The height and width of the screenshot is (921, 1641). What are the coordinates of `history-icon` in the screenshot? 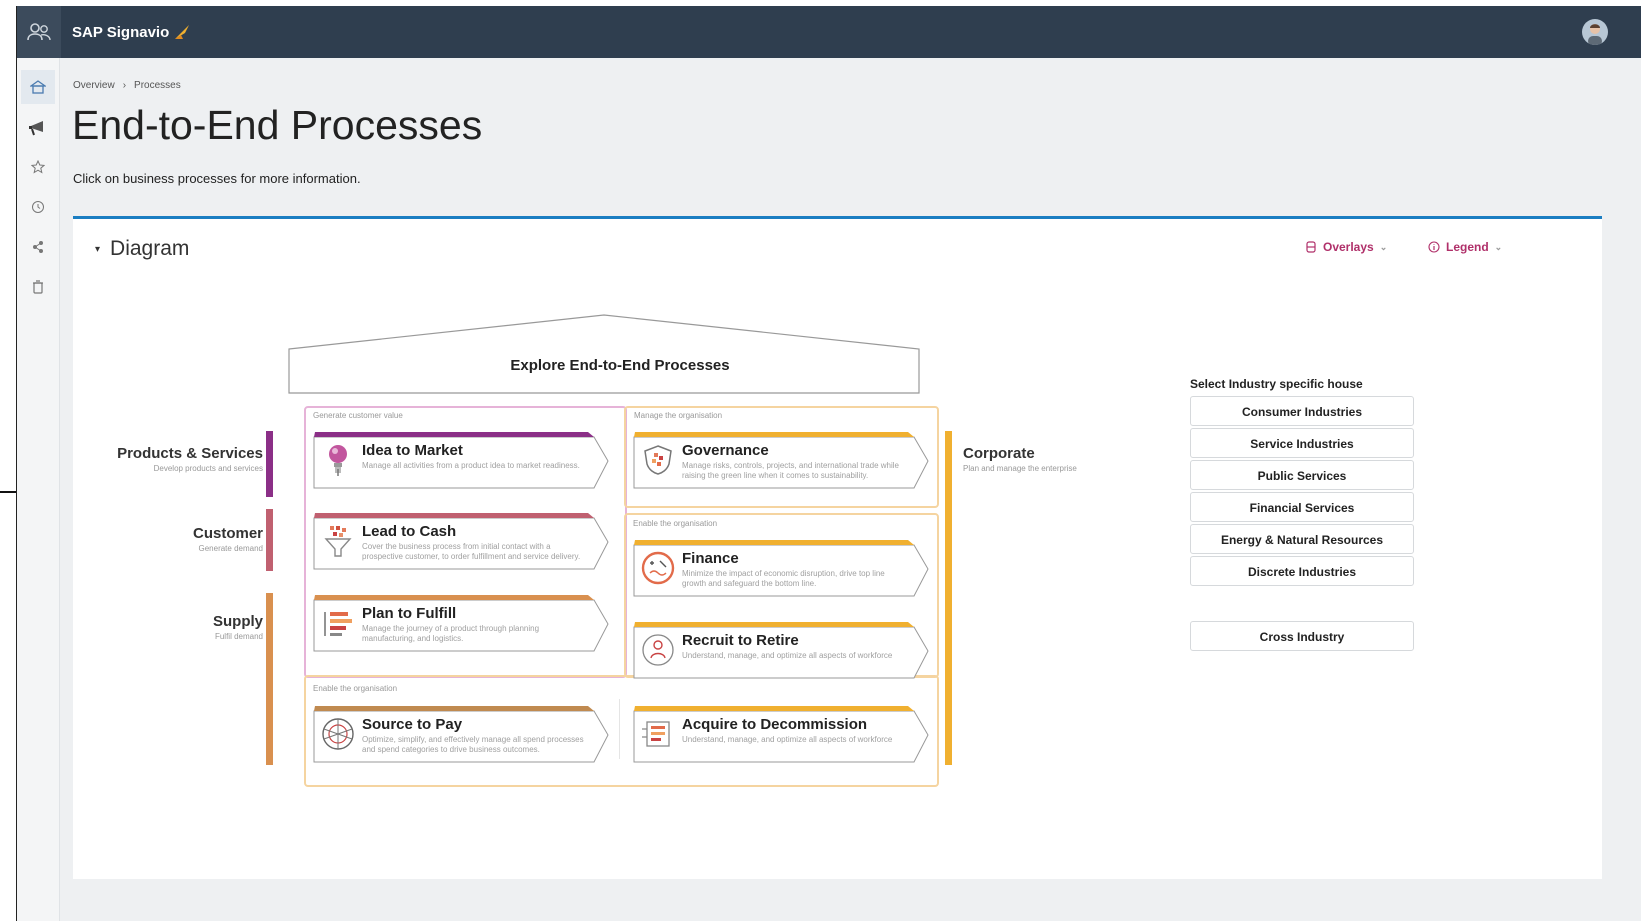 It's located at (38, 207).